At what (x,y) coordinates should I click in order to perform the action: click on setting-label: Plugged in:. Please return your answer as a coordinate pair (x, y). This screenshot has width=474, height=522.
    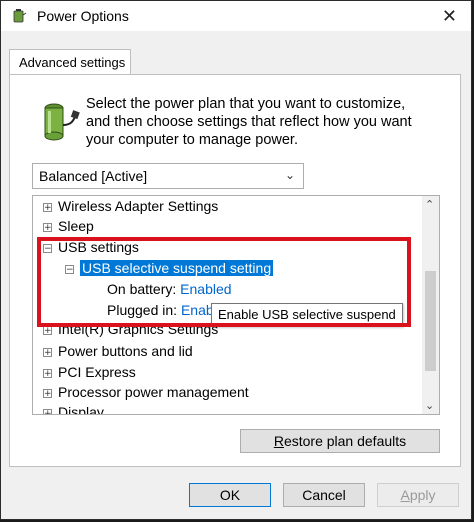
    Looking at the image, I should click on (142, 310).